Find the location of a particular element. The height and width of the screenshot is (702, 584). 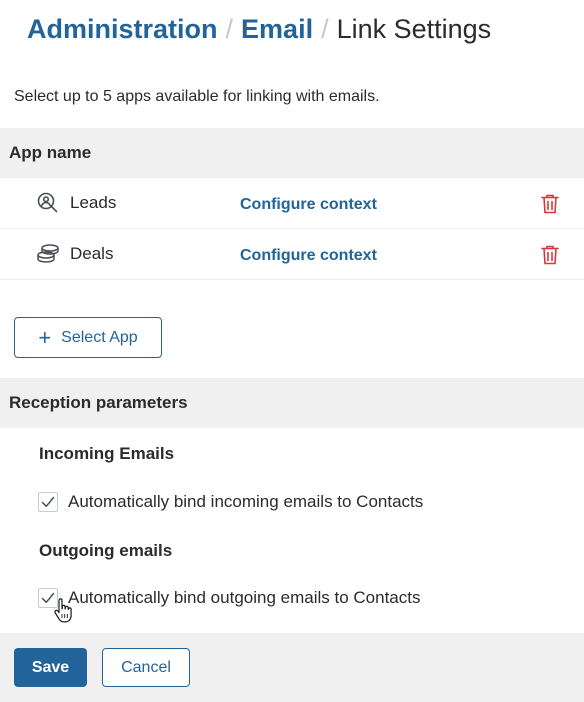

configure-context-link-leads: Configure context is located at coordinates (308, 205).